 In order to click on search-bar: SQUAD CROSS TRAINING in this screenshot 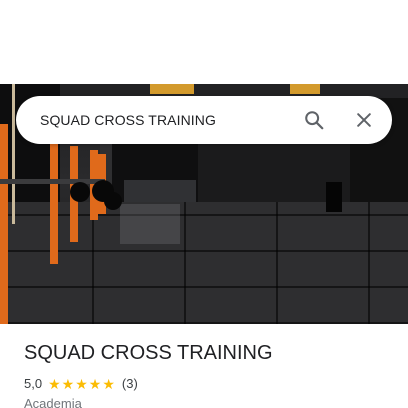, I will do `click(204, 120)`.